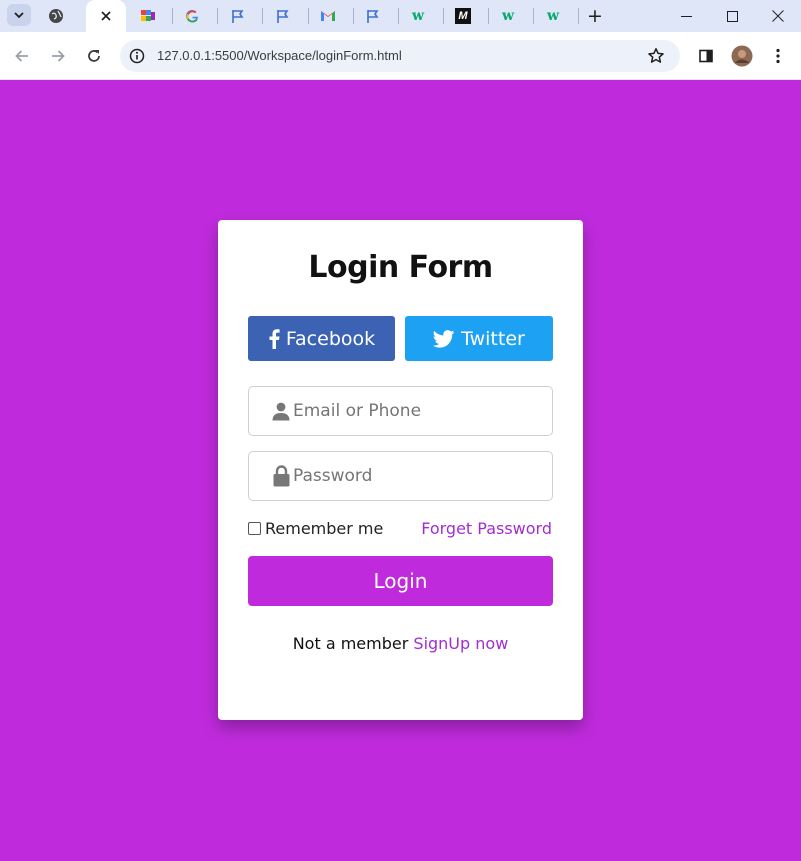  I want to click on side-panel-icon, so click(706, 56).